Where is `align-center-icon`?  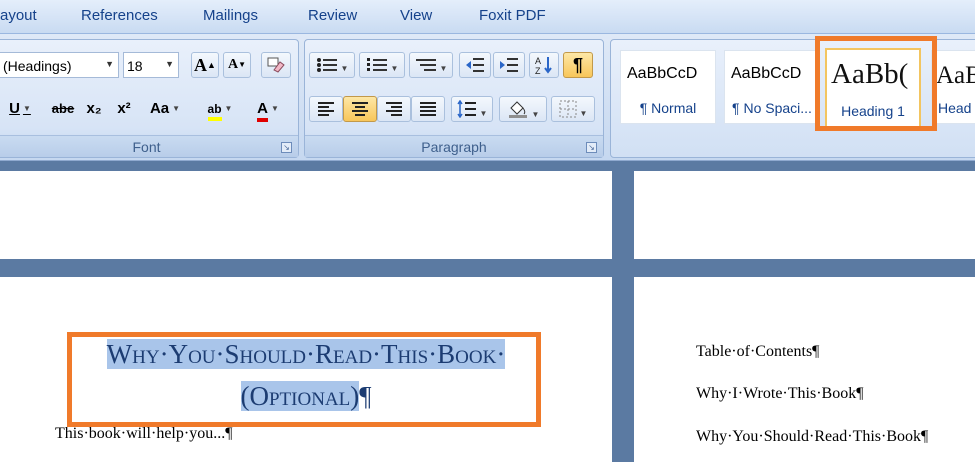 align-center-icon is located at coordinates (360, 109).